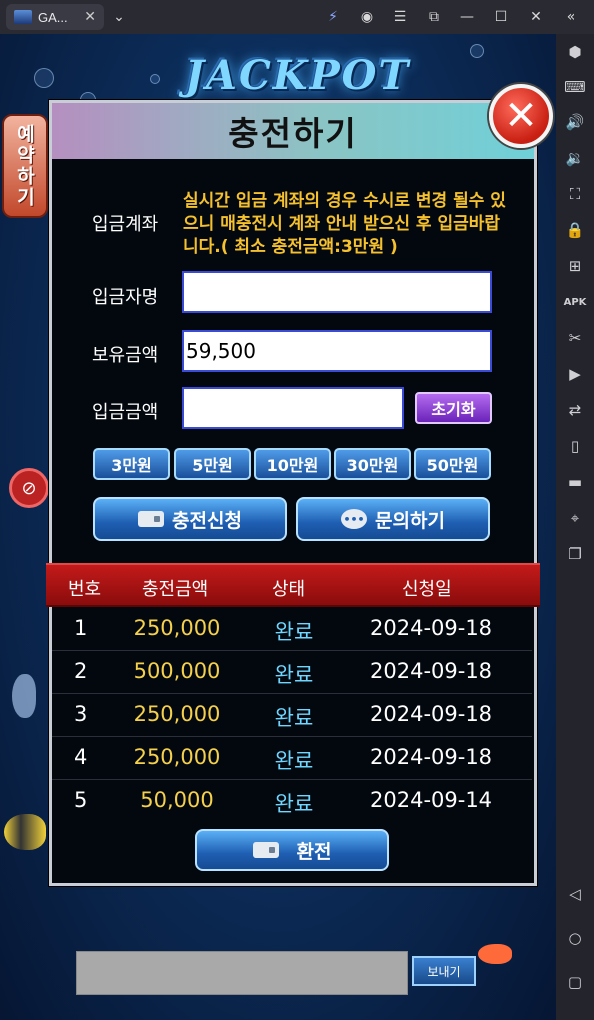 The image size is (594, 1020). I want to click on table-row: 3 250,000 완료 2024-09-18, so click(292, 715).